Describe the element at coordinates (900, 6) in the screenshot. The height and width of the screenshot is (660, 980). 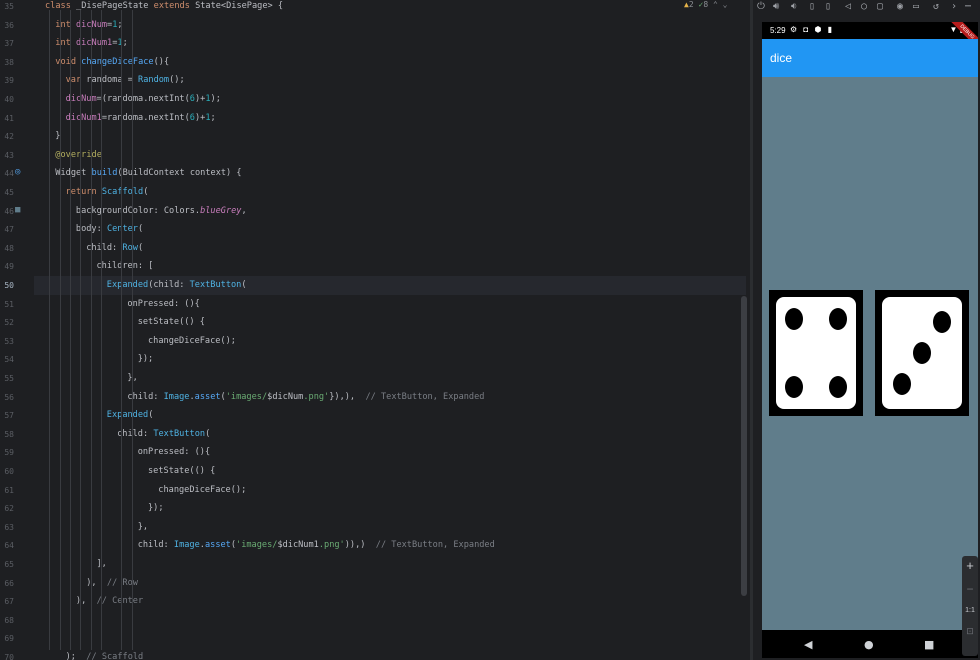
I see `camera-icon: ◉` at that location.